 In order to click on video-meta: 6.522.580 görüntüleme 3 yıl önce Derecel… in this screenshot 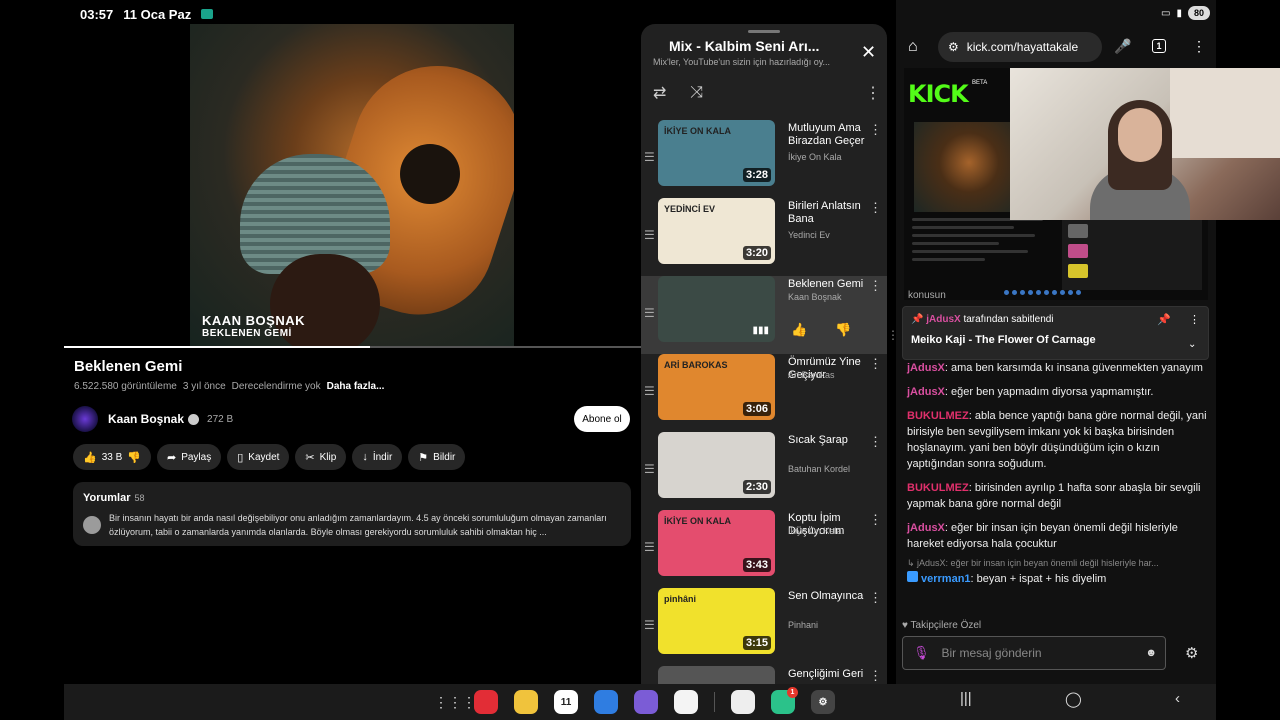, I will do `click(229, 386)`.